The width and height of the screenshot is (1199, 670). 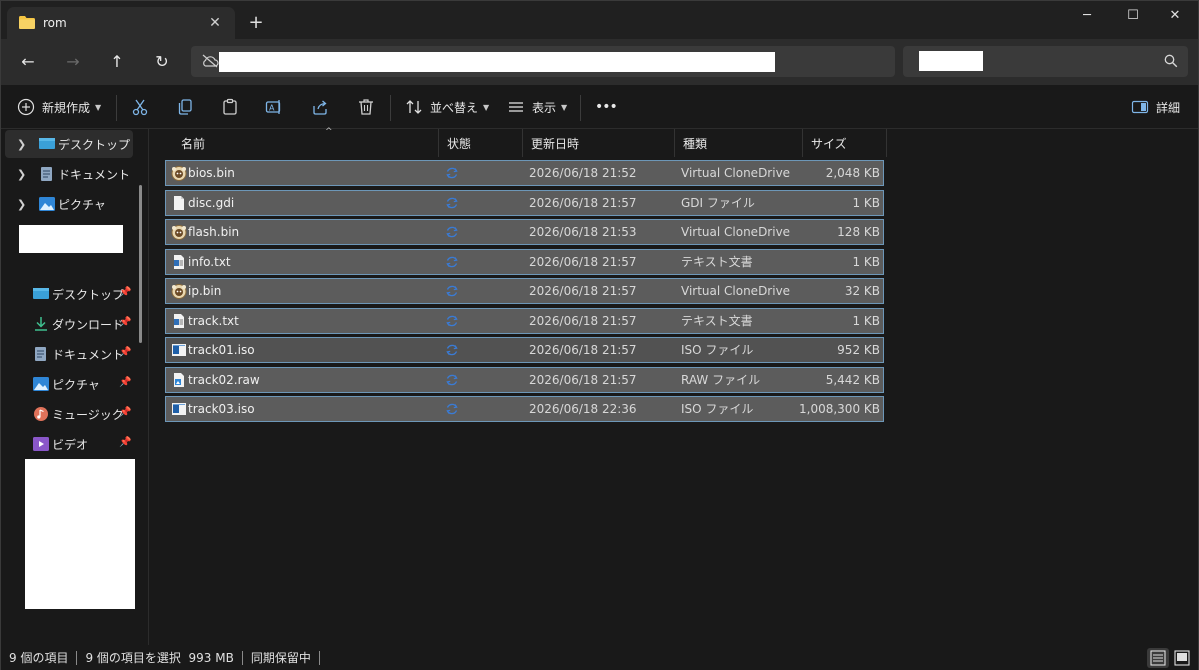 What do you see at coordinates (224, 379) in the screenshot?
I see `file-name: track02.raw` at bounding box center [224, 379].